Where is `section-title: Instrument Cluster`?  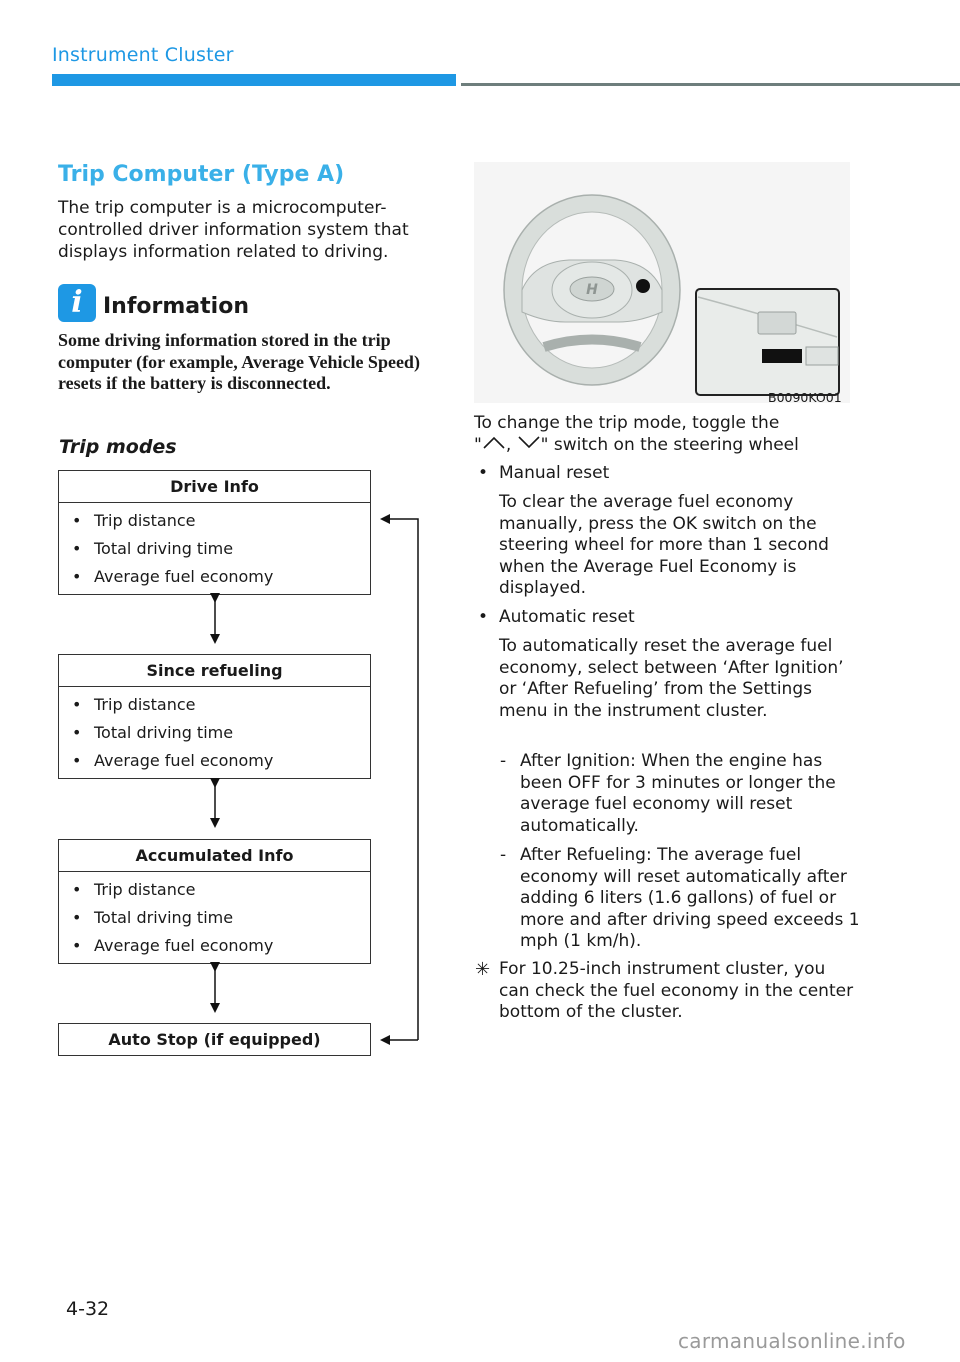
section-title: Instrument Cluster is located at coordinates (143, 55).